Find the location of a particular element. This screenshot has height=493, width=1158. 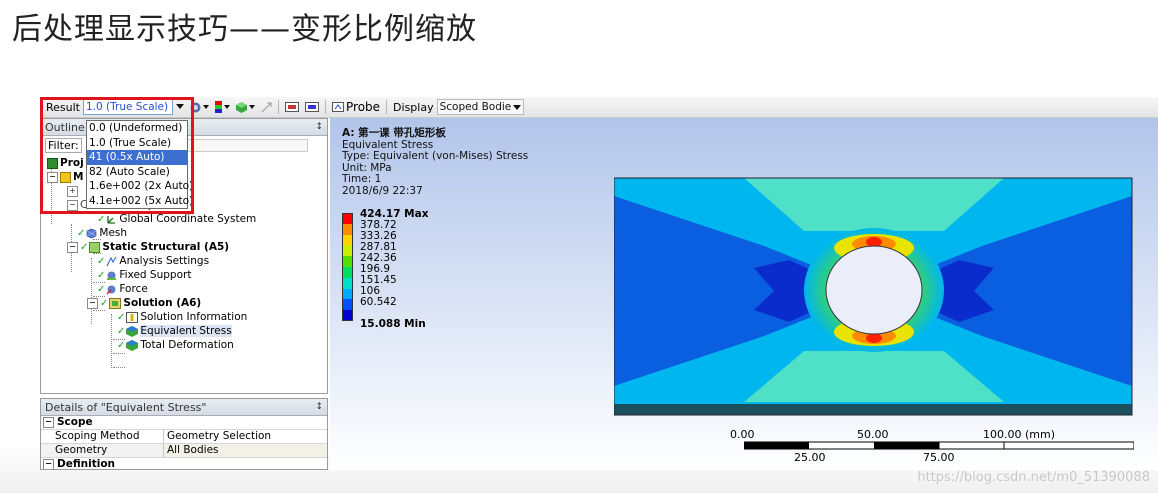

scale-label: 50.00 is located at coordinates (873, 434).